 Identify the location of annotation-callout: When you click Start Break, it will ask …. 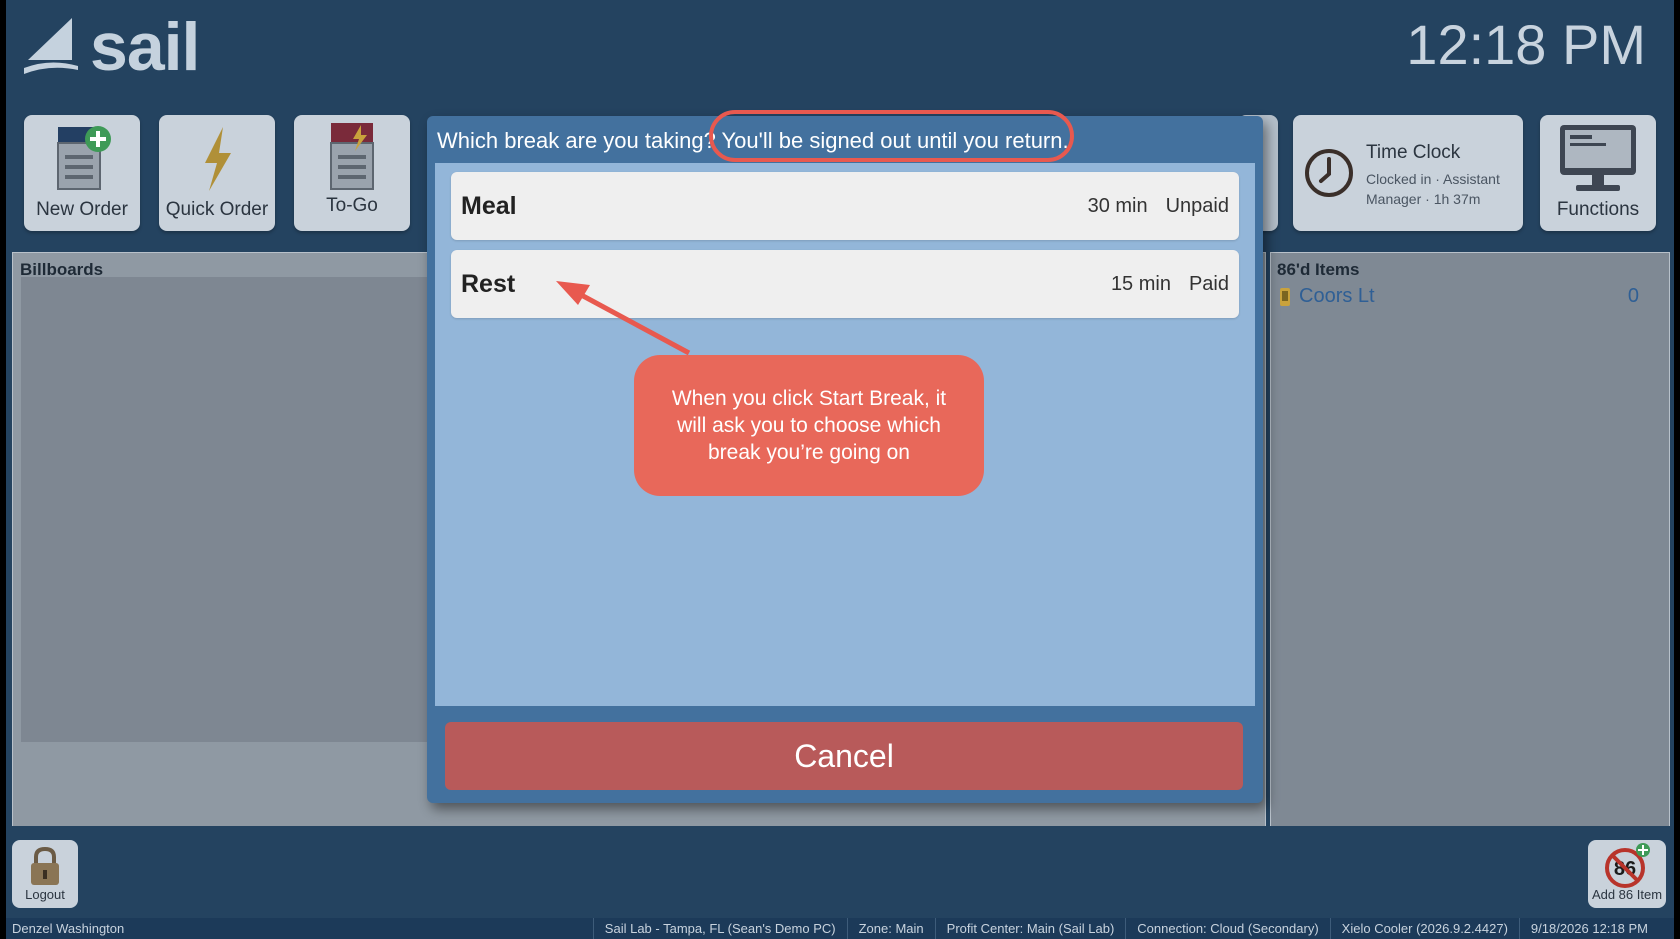
(809, 425).